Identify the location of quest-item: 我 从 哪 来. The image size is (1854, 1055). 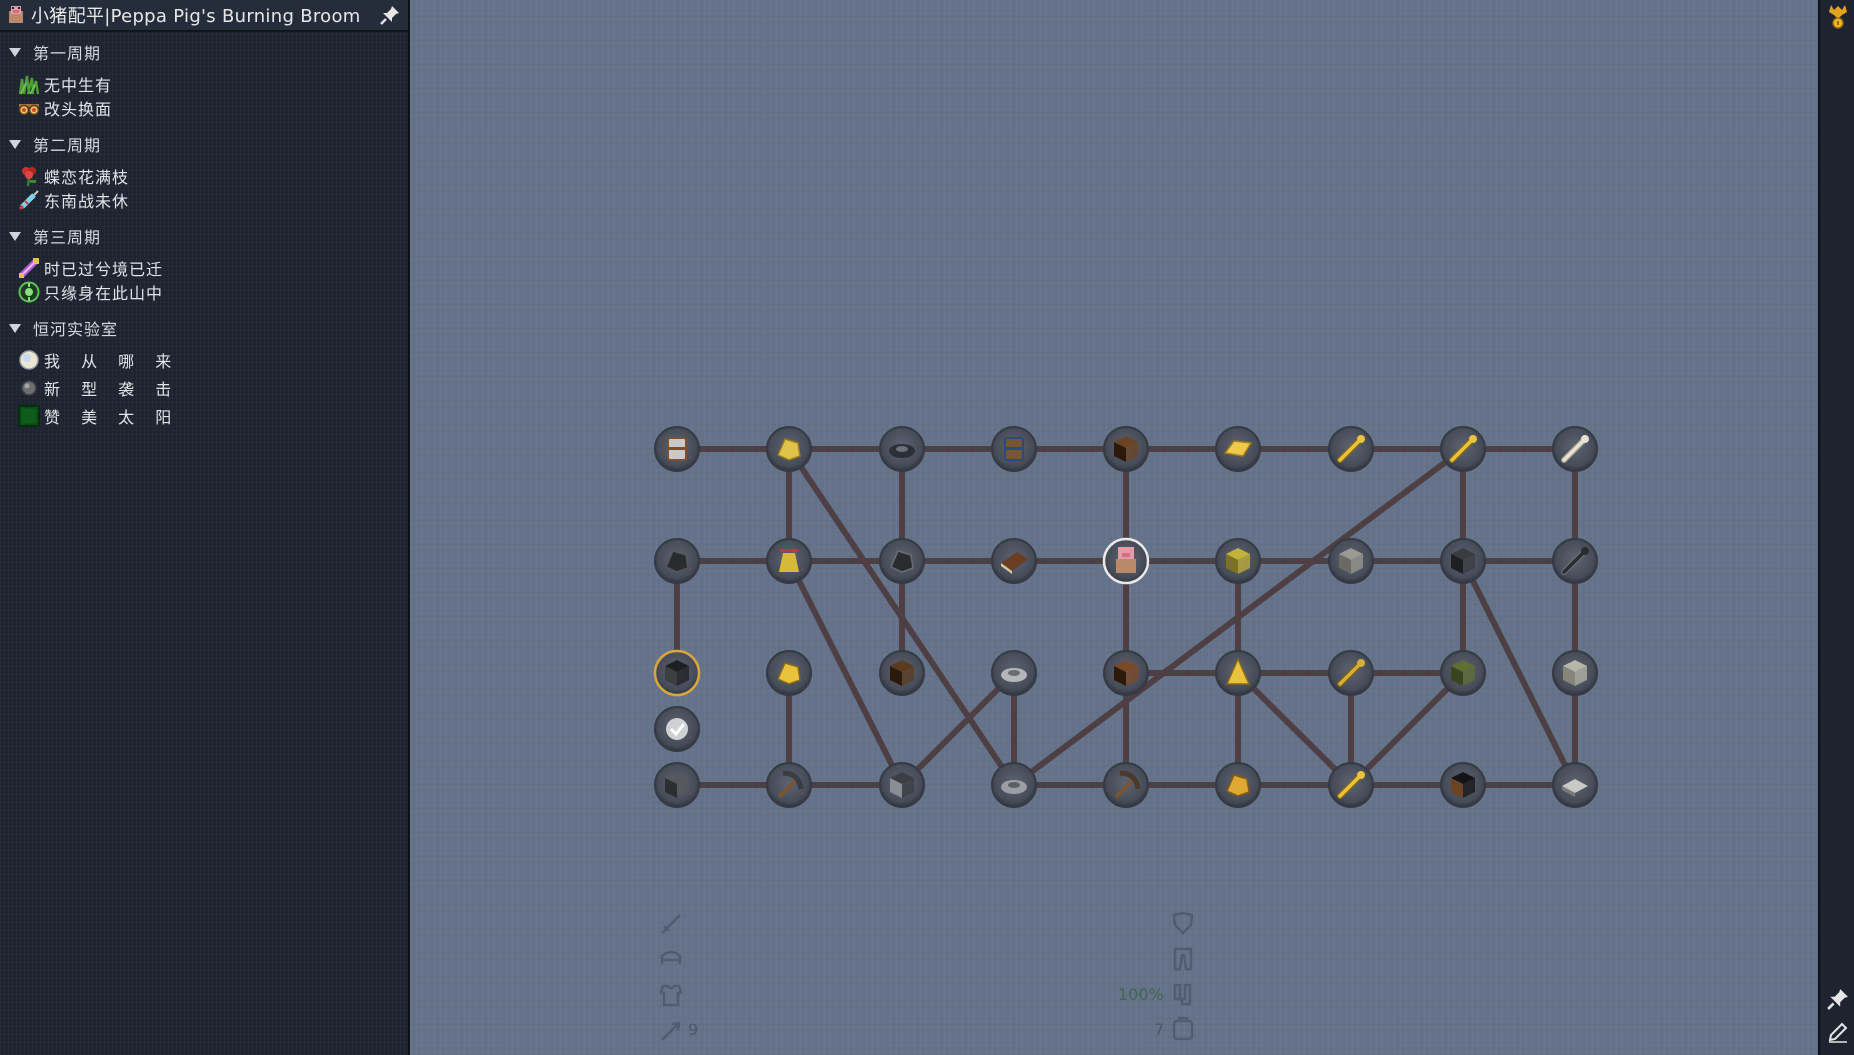
(89, 360).